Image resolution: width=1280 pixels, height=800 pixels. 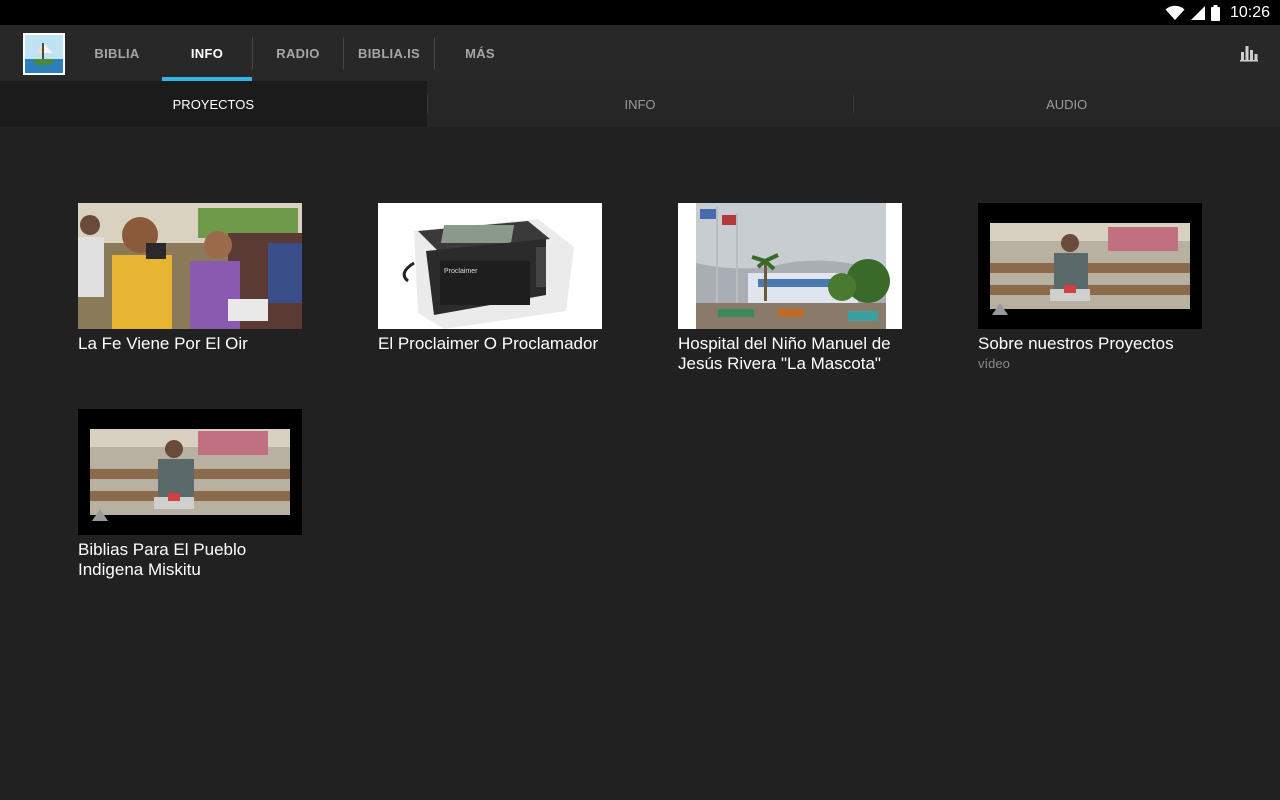 What do you see at coordinates (1249, 12) in the screenshot?
I see `status-time: 10:26` at bounding box center [1249, 12].